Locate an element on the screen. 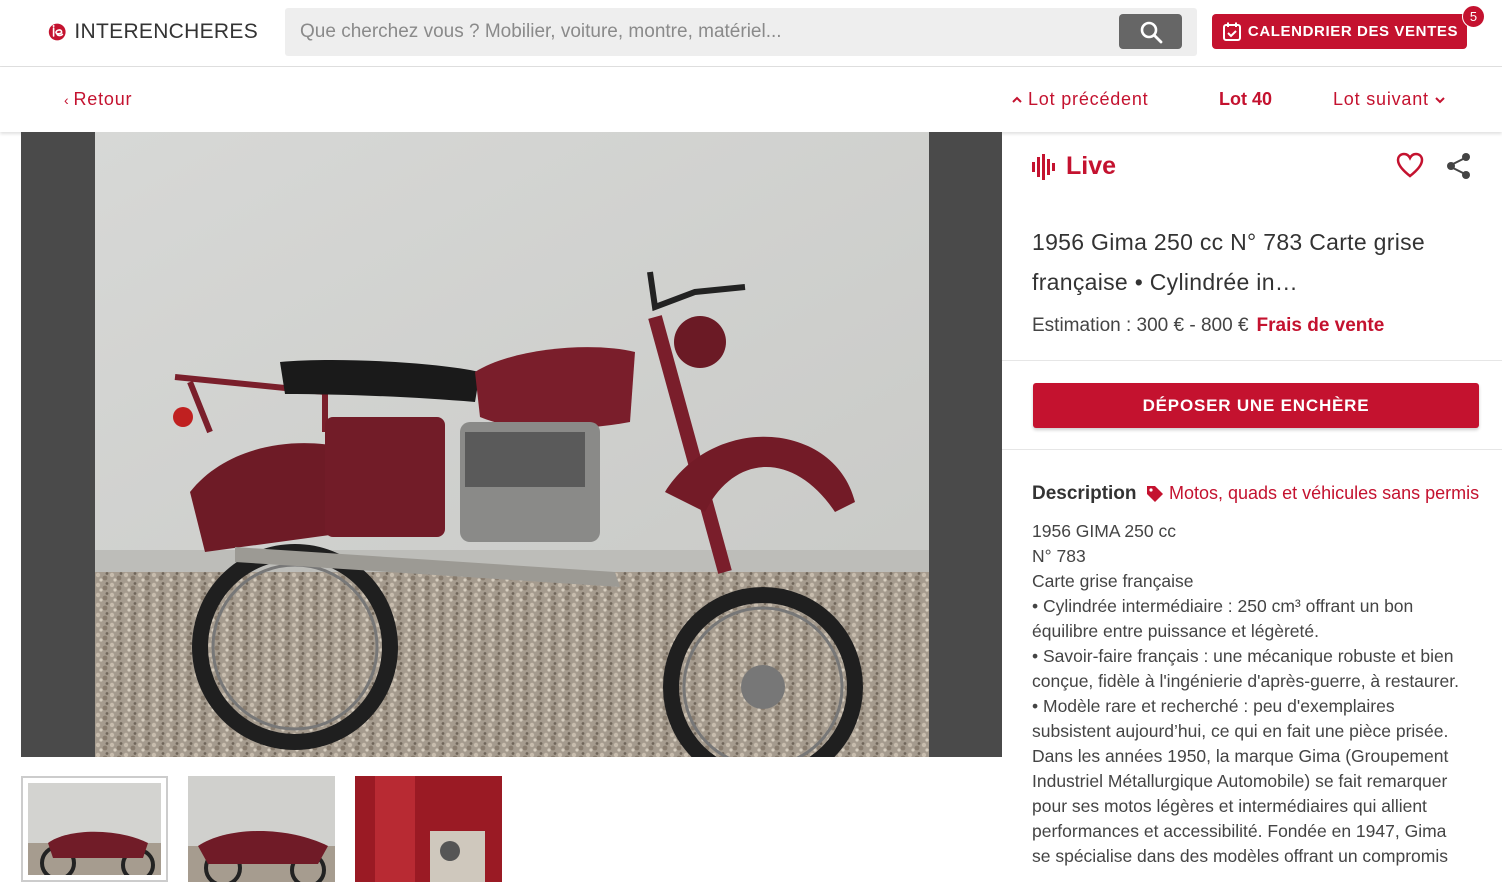 The height and width of the screenshot is (882, 1502). previous-lot-link: Lot précédent is located at coordinates (1079, 99).